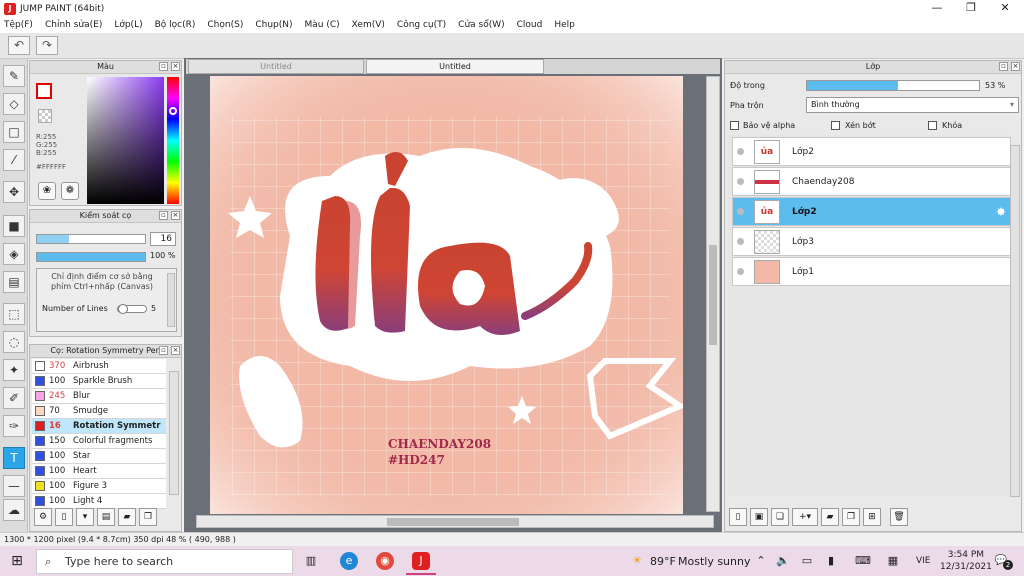 The height and width of the screenshot is (576, 1024). What do you see at coordinates (14, 342) in the screenshot?
I see `lasso-tool-icon: ◌` at bounding box center [14, 342].